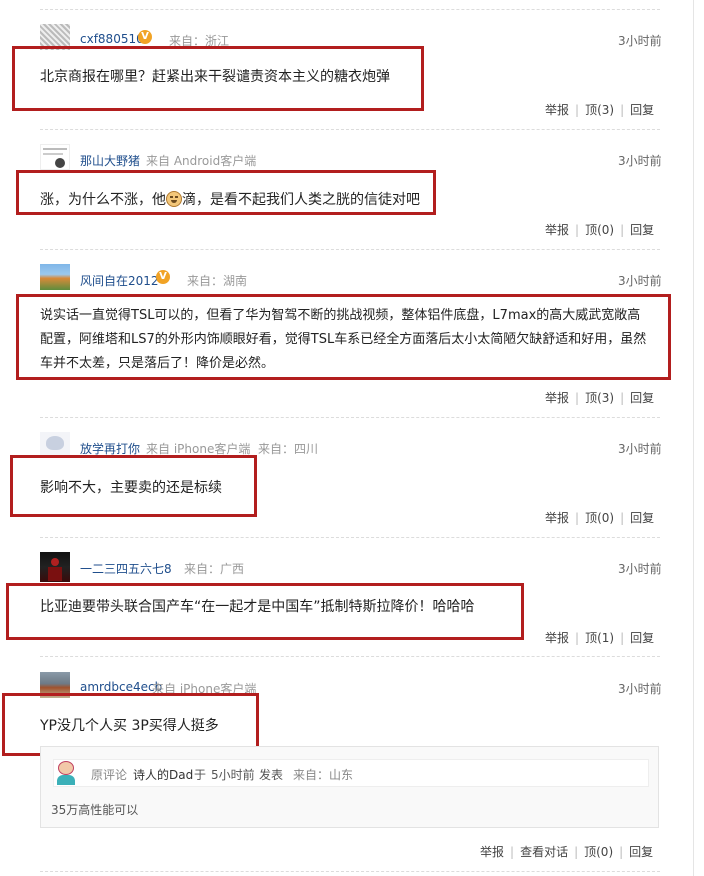 The image size is (704, 876). I want to click on quoted-comment: 原评论 诗人的Dad 于 5小时前 发表 来自：山东 35万高性能可以, so click(349, 787).